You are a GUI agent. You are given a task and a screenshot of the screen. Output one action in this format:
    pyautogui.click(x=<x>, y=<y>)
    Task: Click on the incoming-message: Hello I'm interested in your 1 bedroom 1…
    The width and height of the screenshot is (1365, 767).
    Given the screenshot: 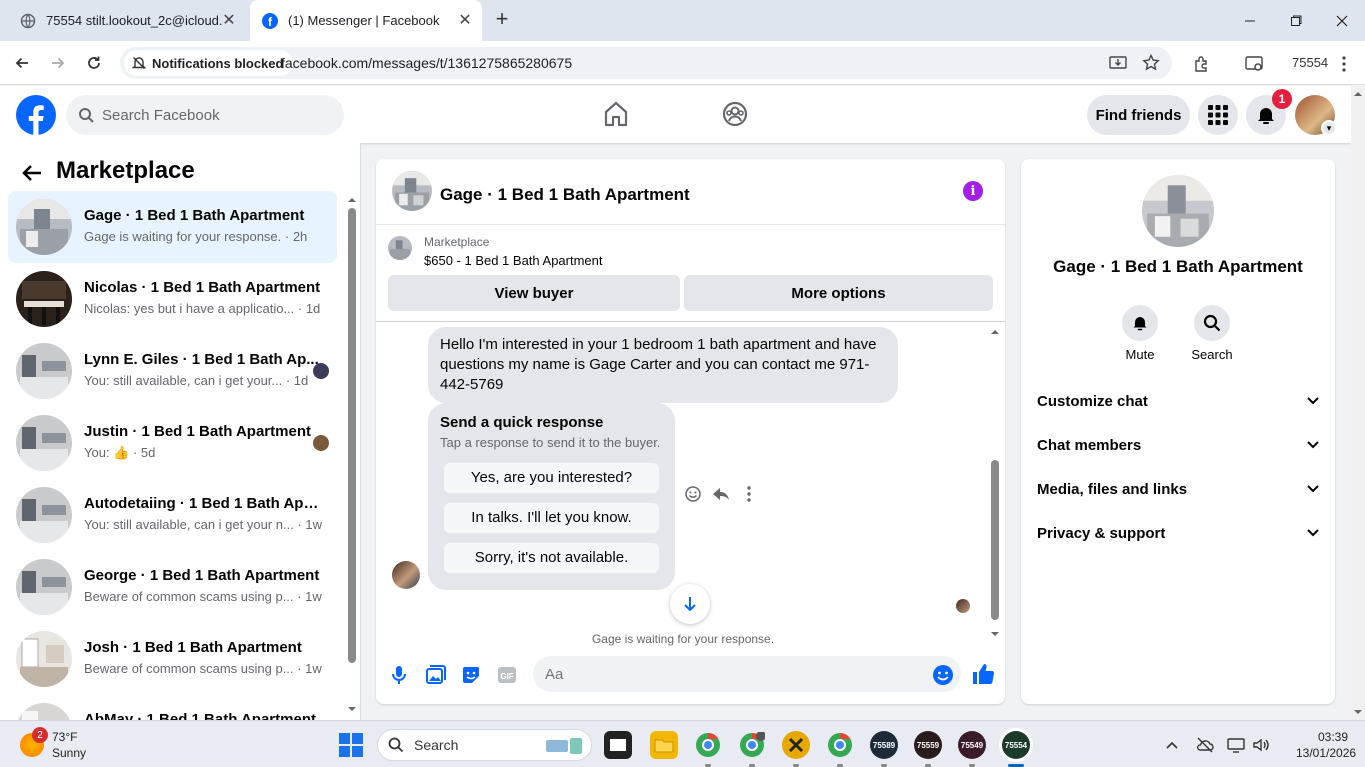 What is the action you would take?
    pyautogui.click(x=663, y=365)
    